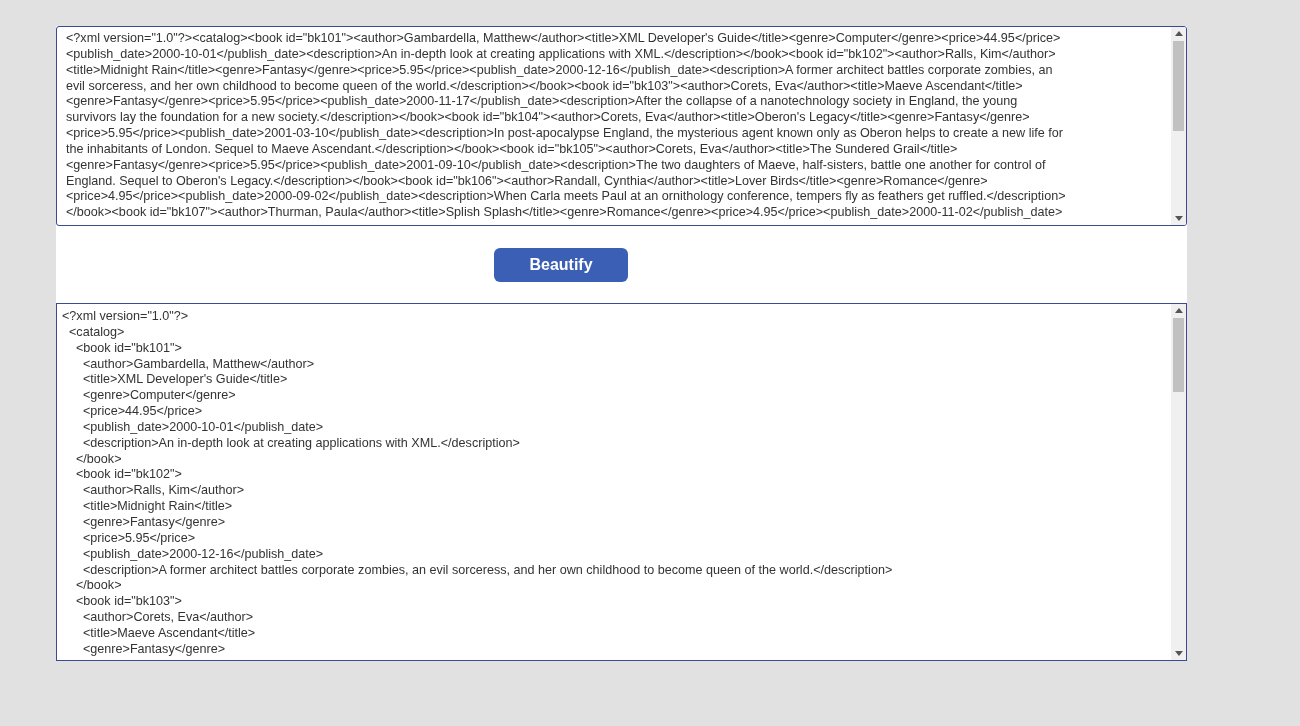  What do you see at coordinates (203, 554) in the screenshot?
I see `text-line: <publish_date>2000-12-16</publish_date>` at bounding box center [203, 554].